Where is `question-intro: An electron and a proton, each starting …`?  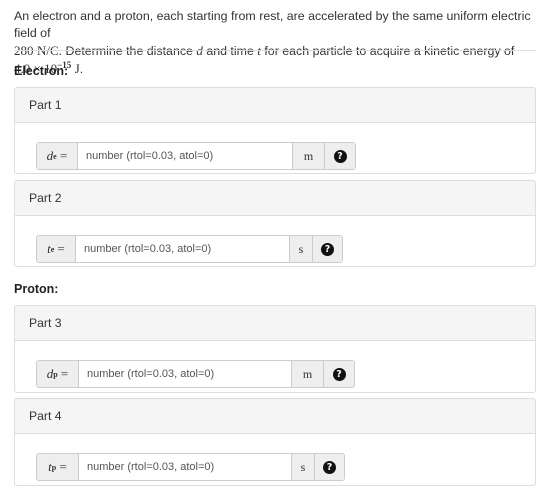 question-intro: An electron and a proton, each starting … is located at coordinates (272, 24).